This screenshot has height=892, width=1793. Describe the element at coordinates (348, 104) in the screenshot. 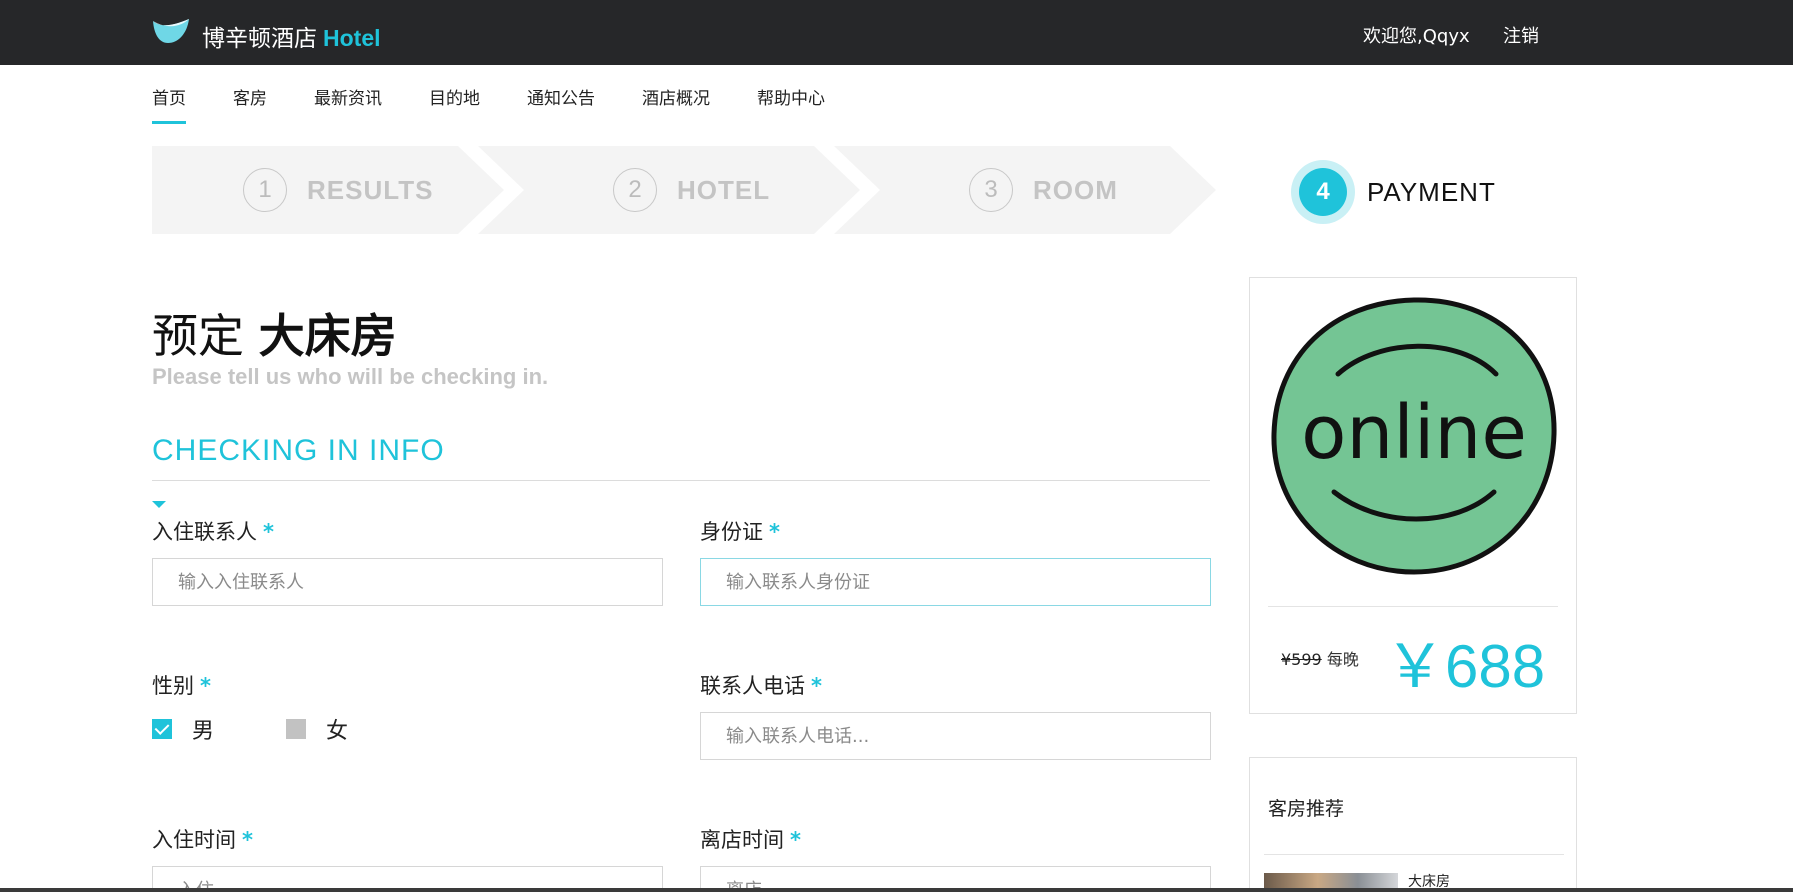

I see `nav-item-news: 最新资讯` at that location.